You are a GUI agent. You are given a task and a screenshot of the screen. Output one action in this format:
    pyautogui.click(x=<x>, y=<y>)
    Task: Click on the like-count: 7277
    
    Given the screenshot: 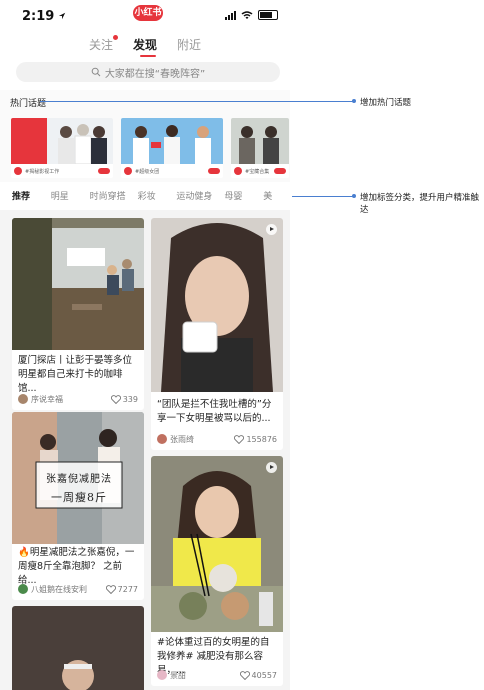 What is the action you would take?
    pyautogui.click(x=127, y=589)
    